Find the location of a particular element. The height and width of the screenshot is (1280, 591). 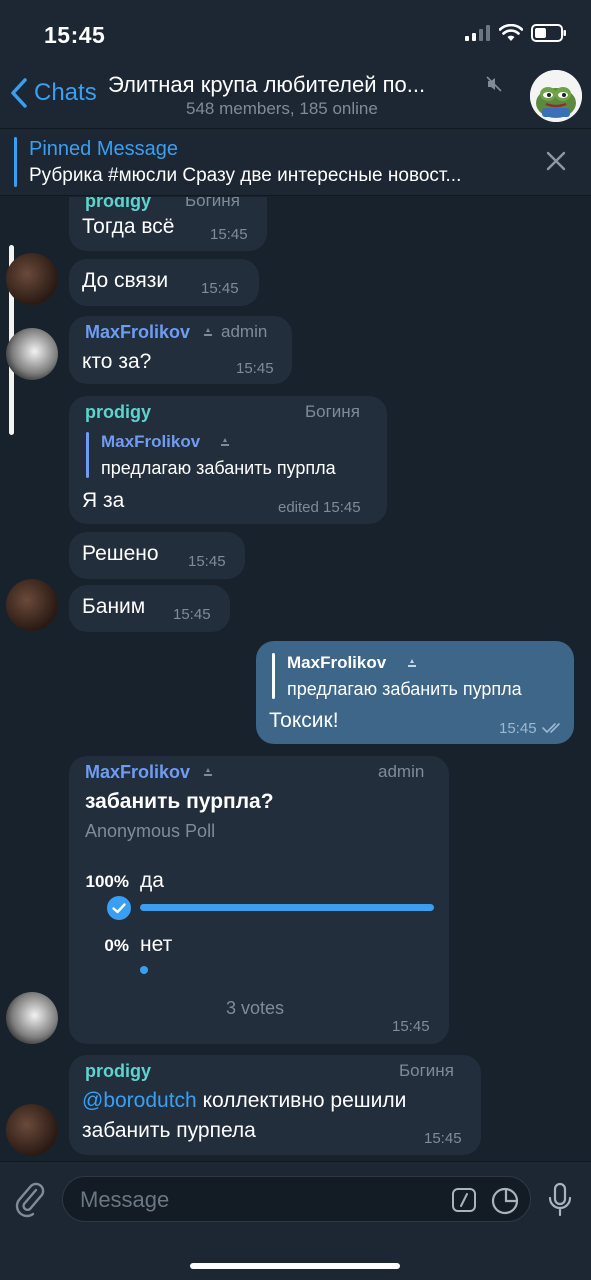

poll-sender: MaxFrolikov is located at coordinates (137, 772).